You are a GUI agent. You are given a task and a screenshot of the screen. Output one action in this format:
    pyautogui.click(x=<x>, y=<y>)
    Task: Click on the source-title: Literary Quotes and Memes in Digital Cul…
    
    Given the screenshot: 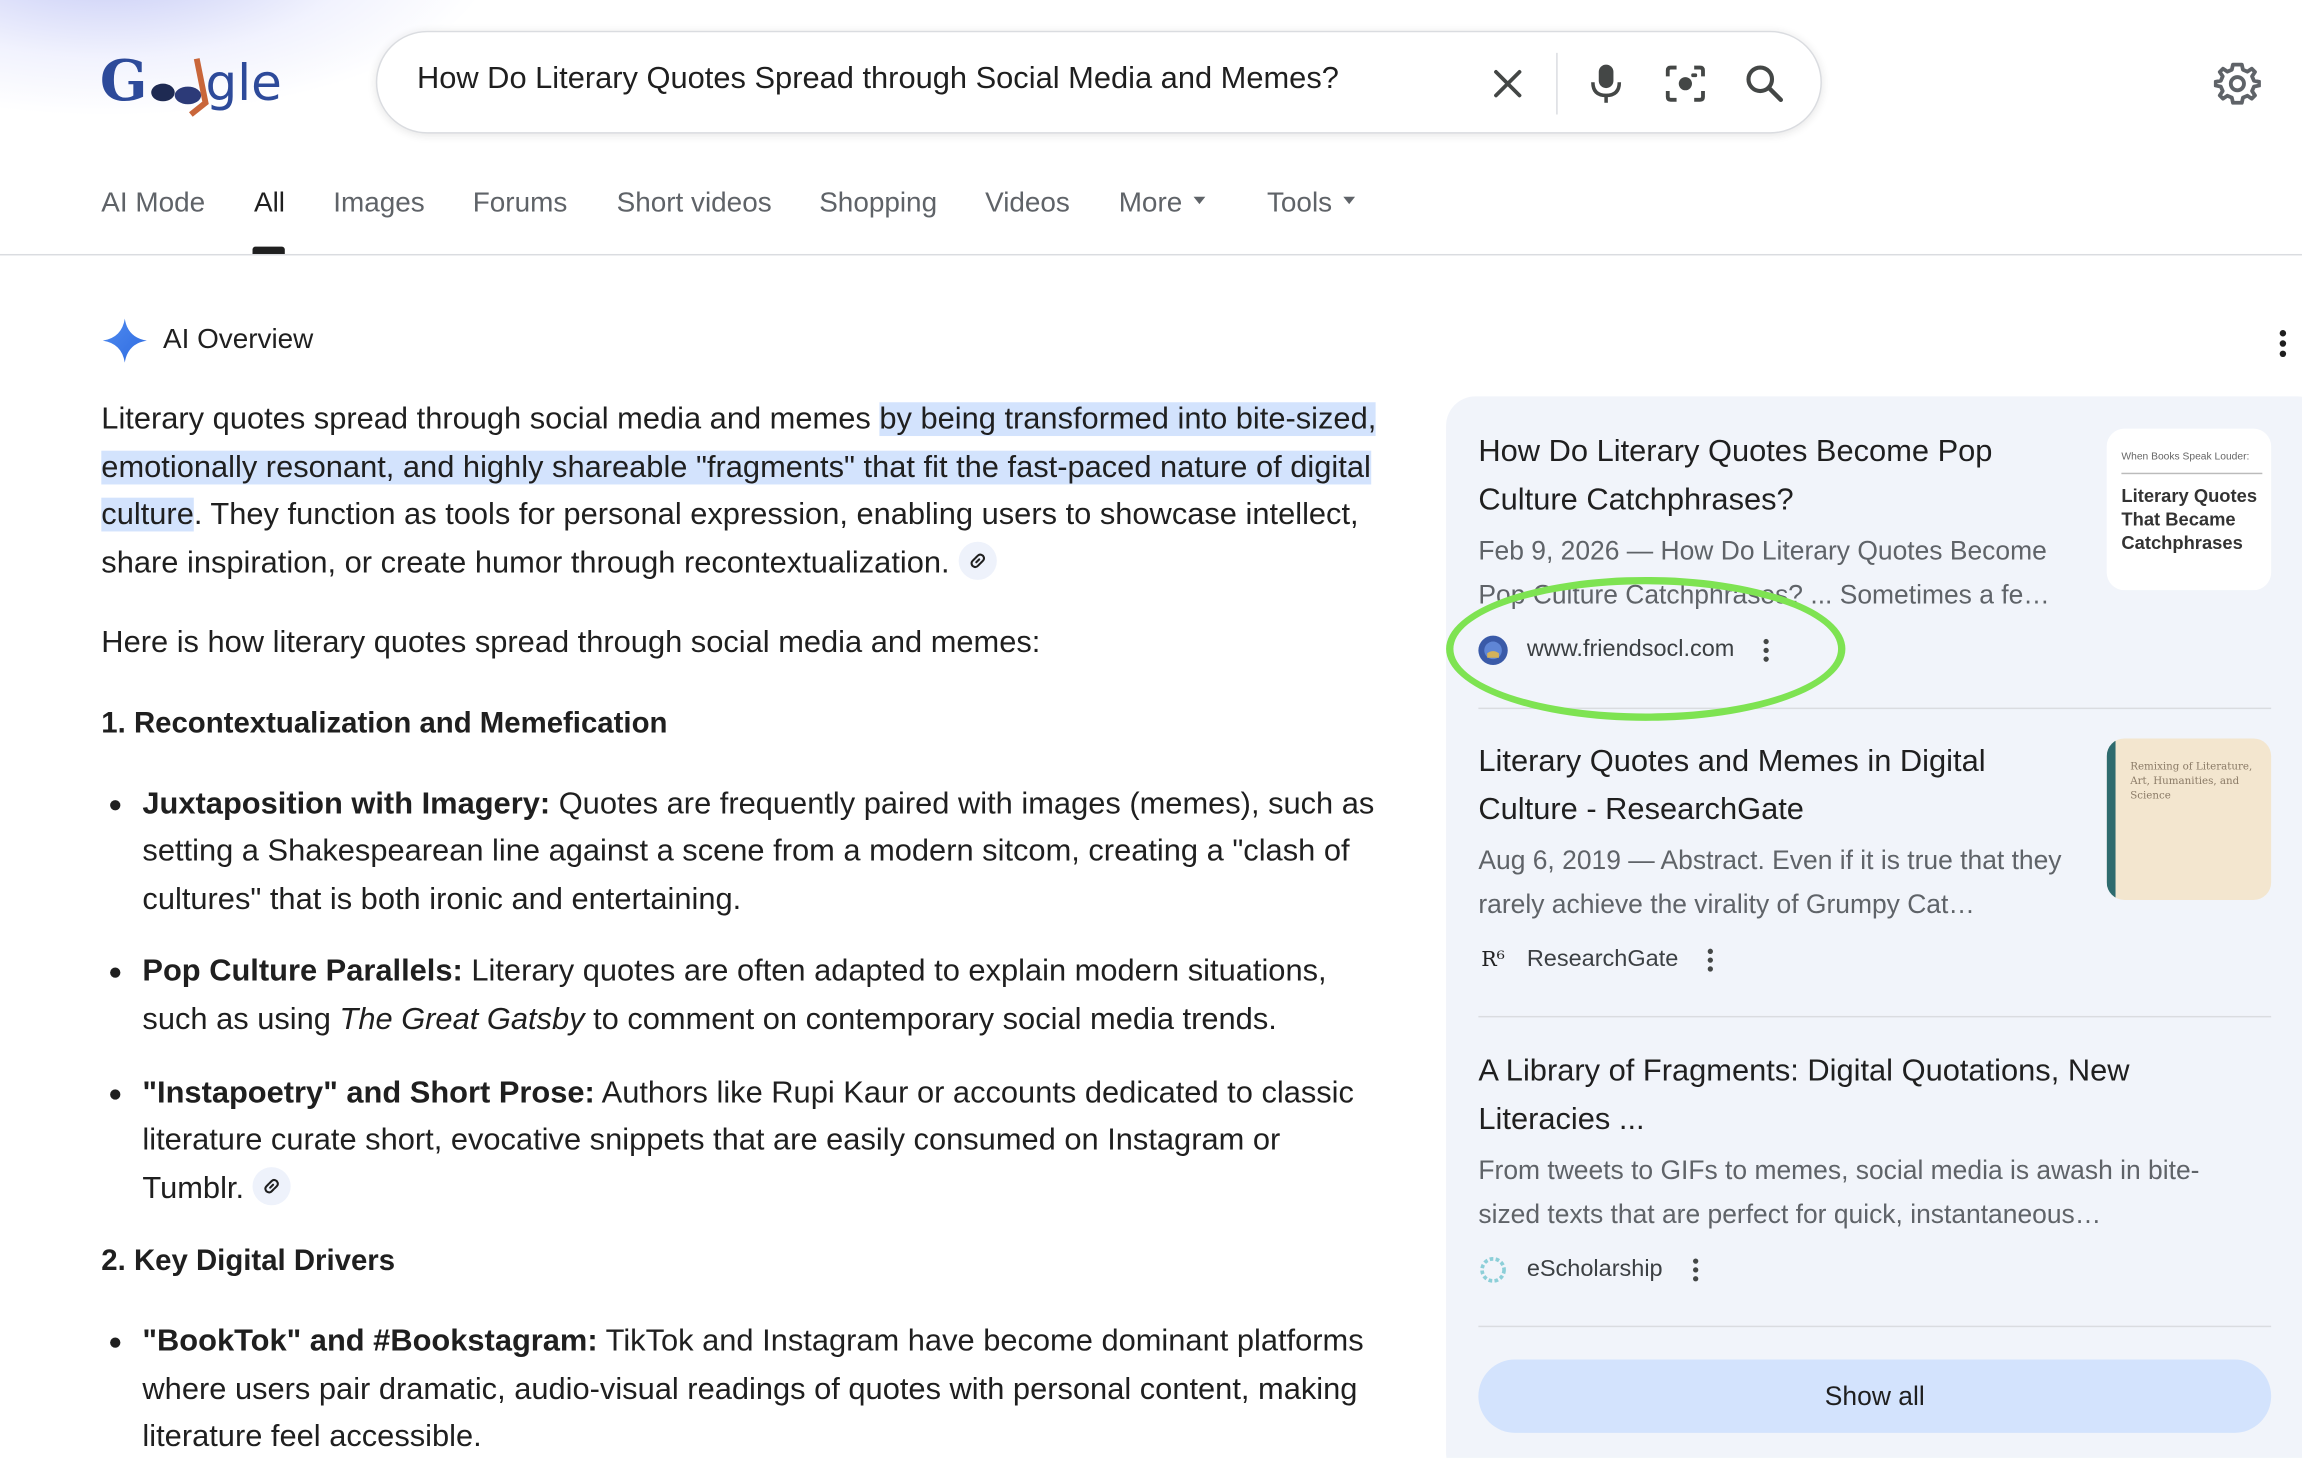 What is the action you would take?
    pyautogui.click(x=1779, y=786)
    